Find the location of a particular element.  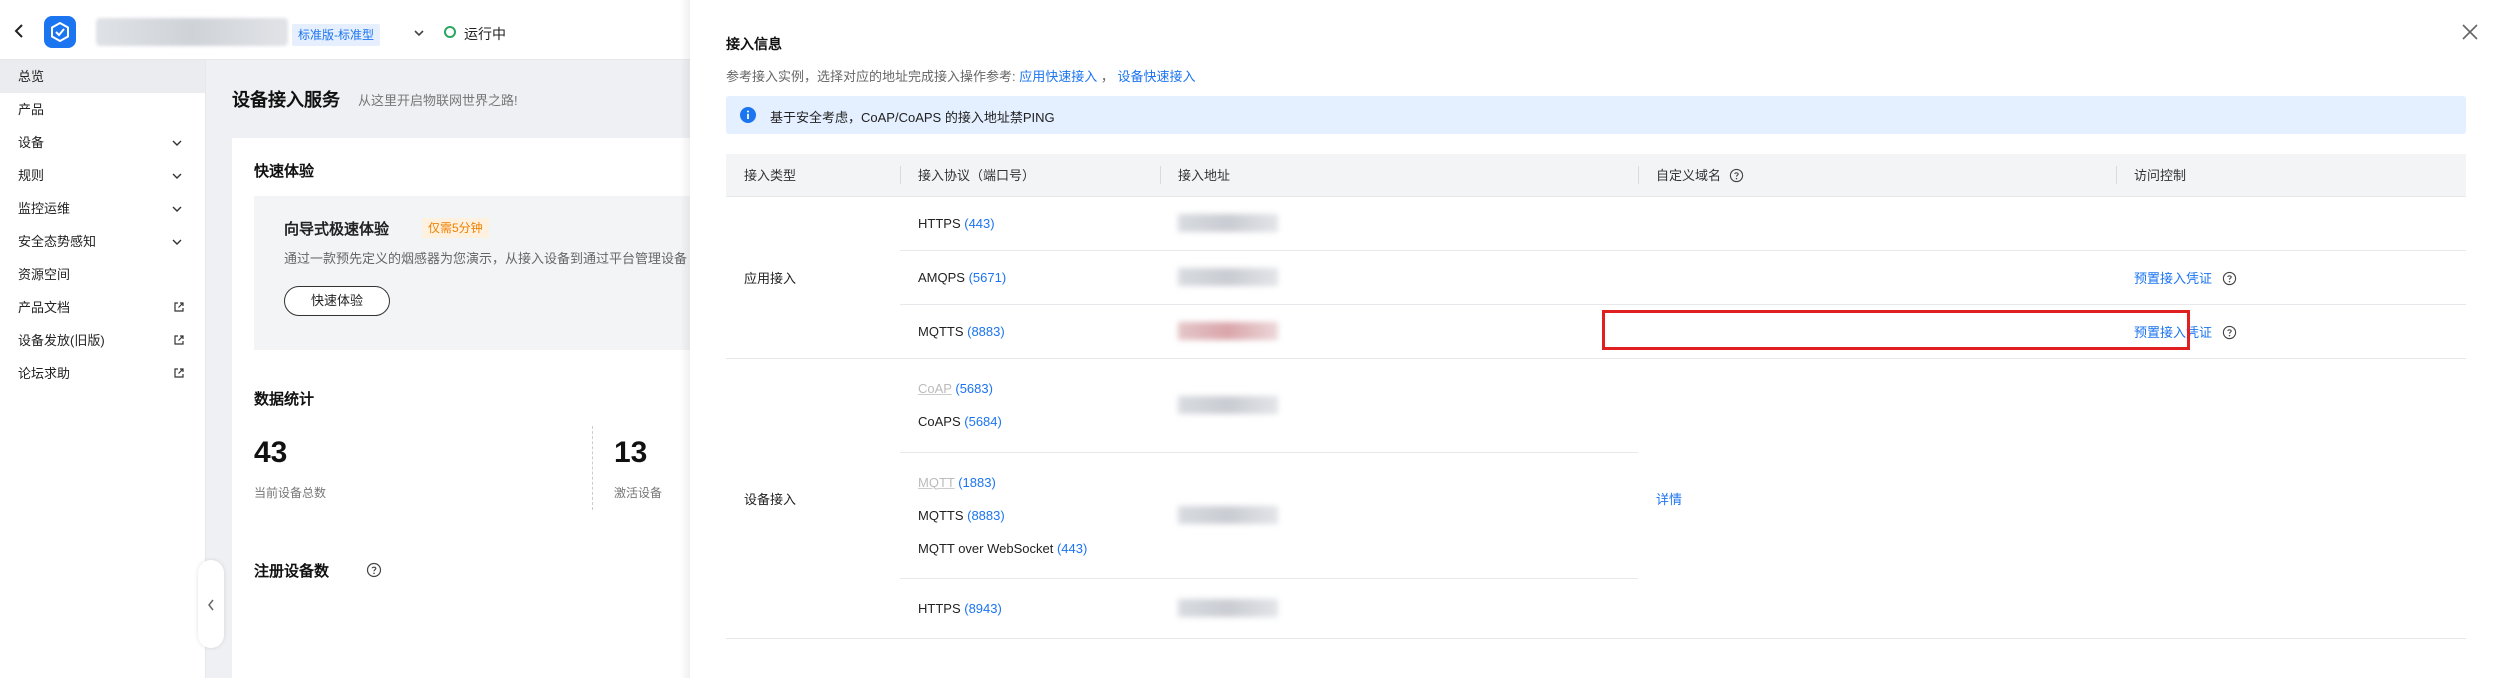

app-quick-access-link: 应用快速接入 is located at coordinates (1058, 76).